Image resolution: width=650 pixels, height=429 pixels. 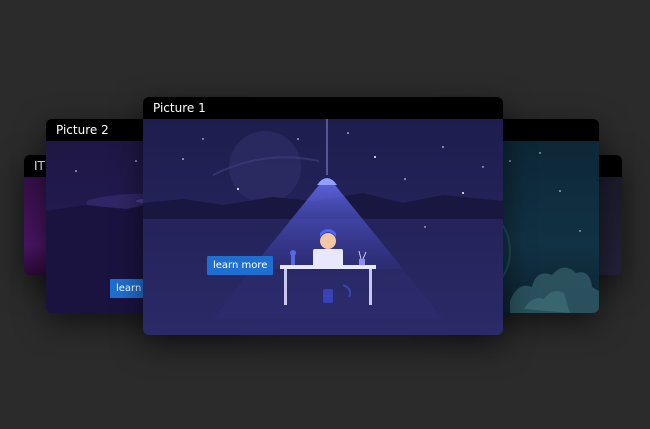 What do you see at coordinates (323, 108) in the screenshot?
I see `card-title-bar: Picture 1` at bounding box center [323, 108].